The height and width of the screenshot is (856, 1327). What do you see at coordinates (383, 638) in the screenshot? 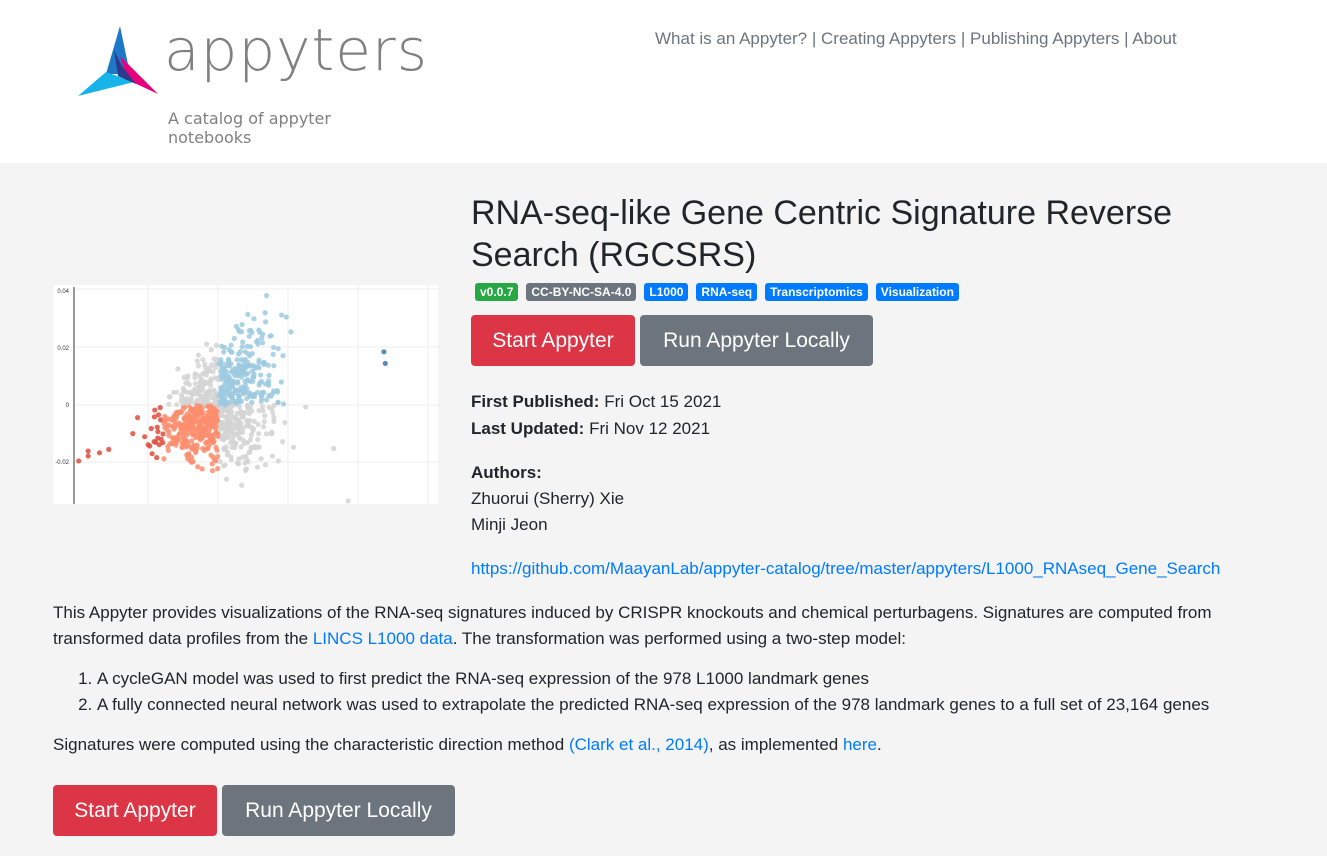
I see `lincs-link: LINCS L1000 data` at bounding box center [383, 638].